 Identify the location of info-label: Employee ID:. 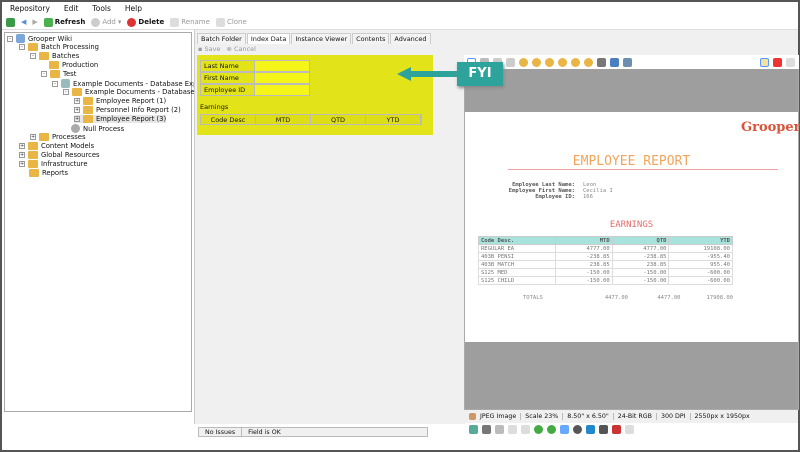
(555, 197).